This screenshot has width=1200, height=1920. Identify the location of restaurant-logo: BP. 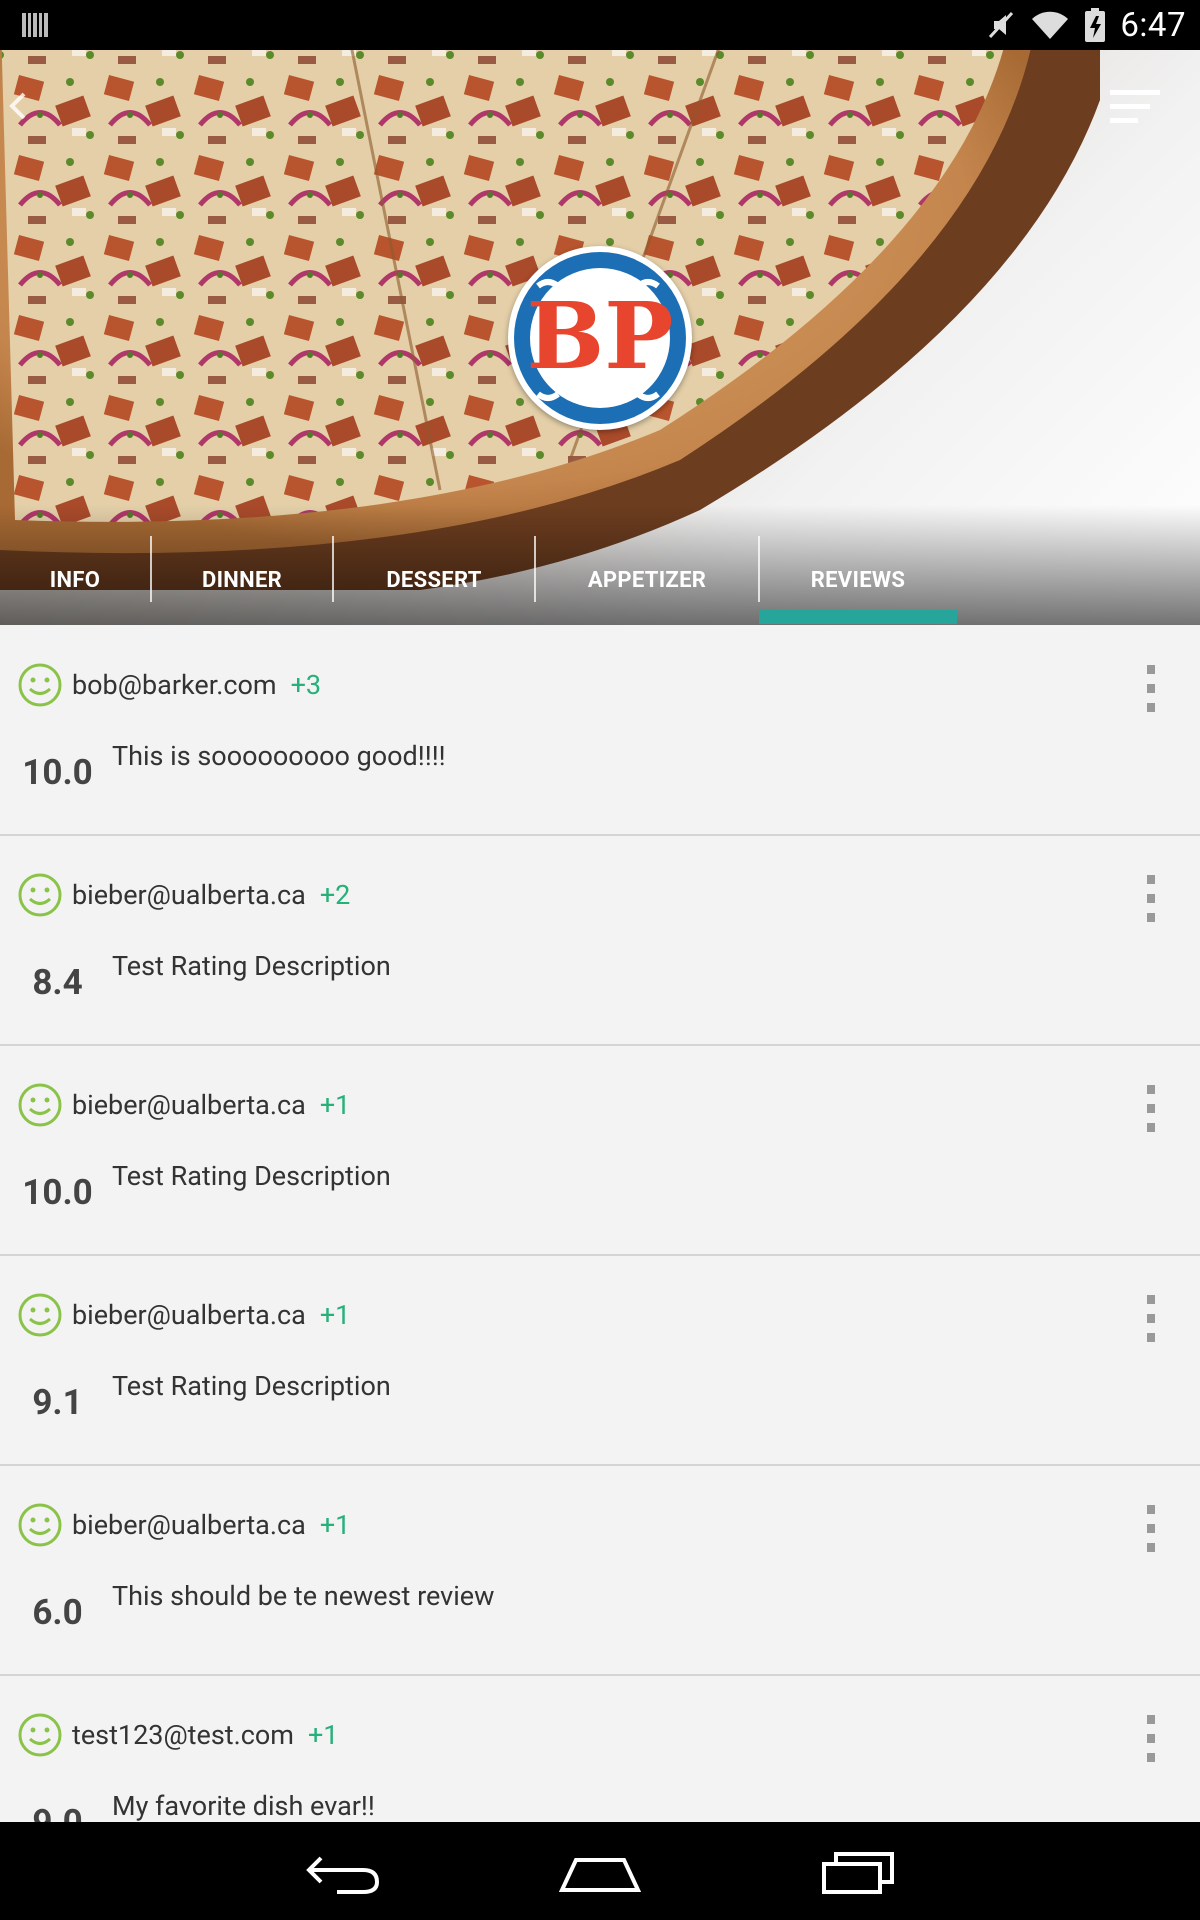
(600, 338).